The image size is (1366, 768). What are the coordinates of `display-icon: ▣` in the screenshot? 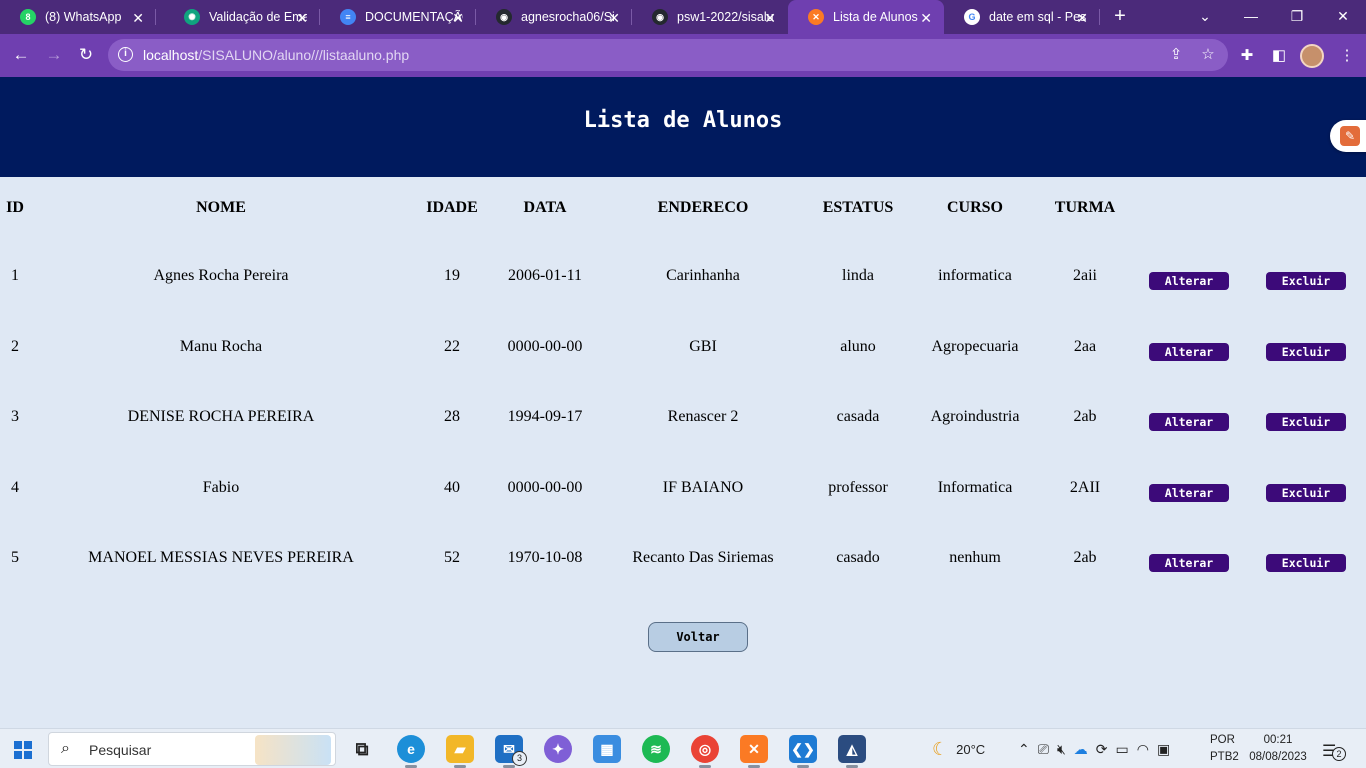 It's located at (1163, 749).